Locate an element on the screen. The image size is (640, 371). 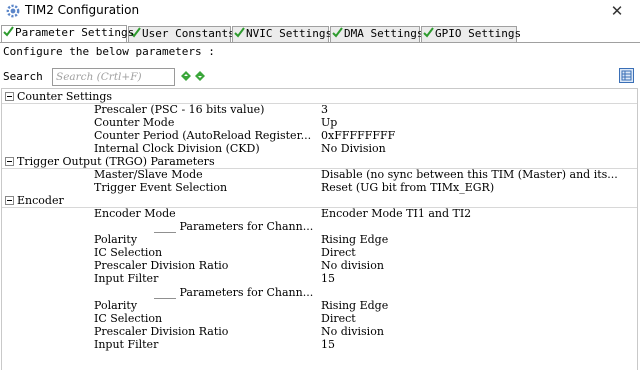
param-value: Encoder Mode TI1 and TI2 is located at coordinates (396, 213).